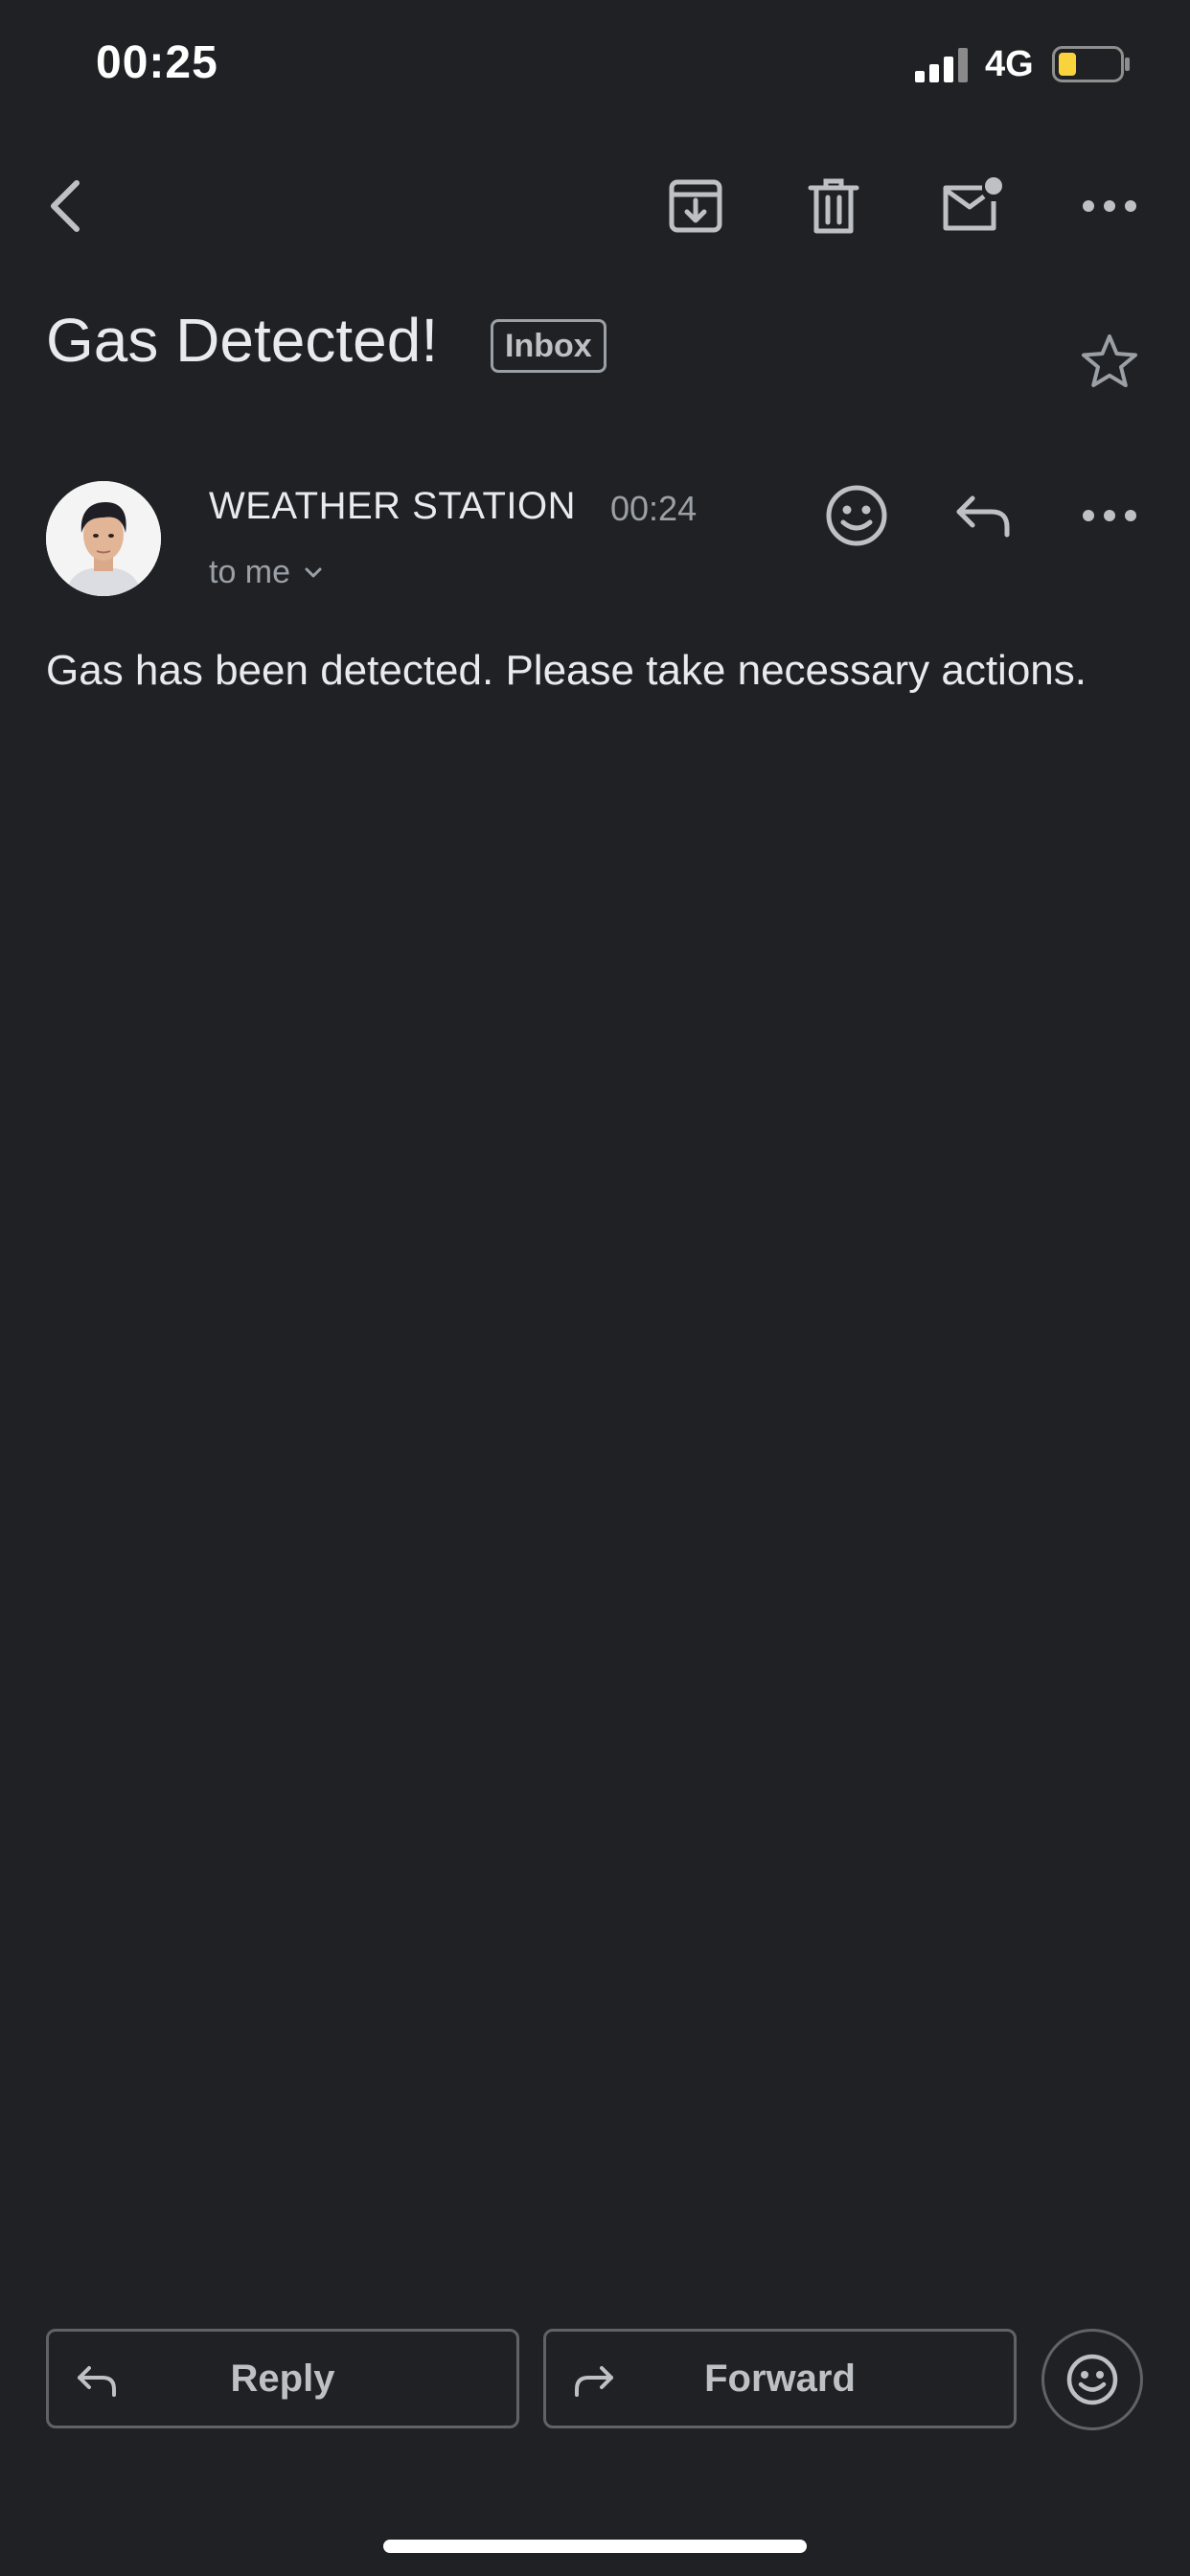  I want to click on cellular-signal-icon, so click(942, 65).